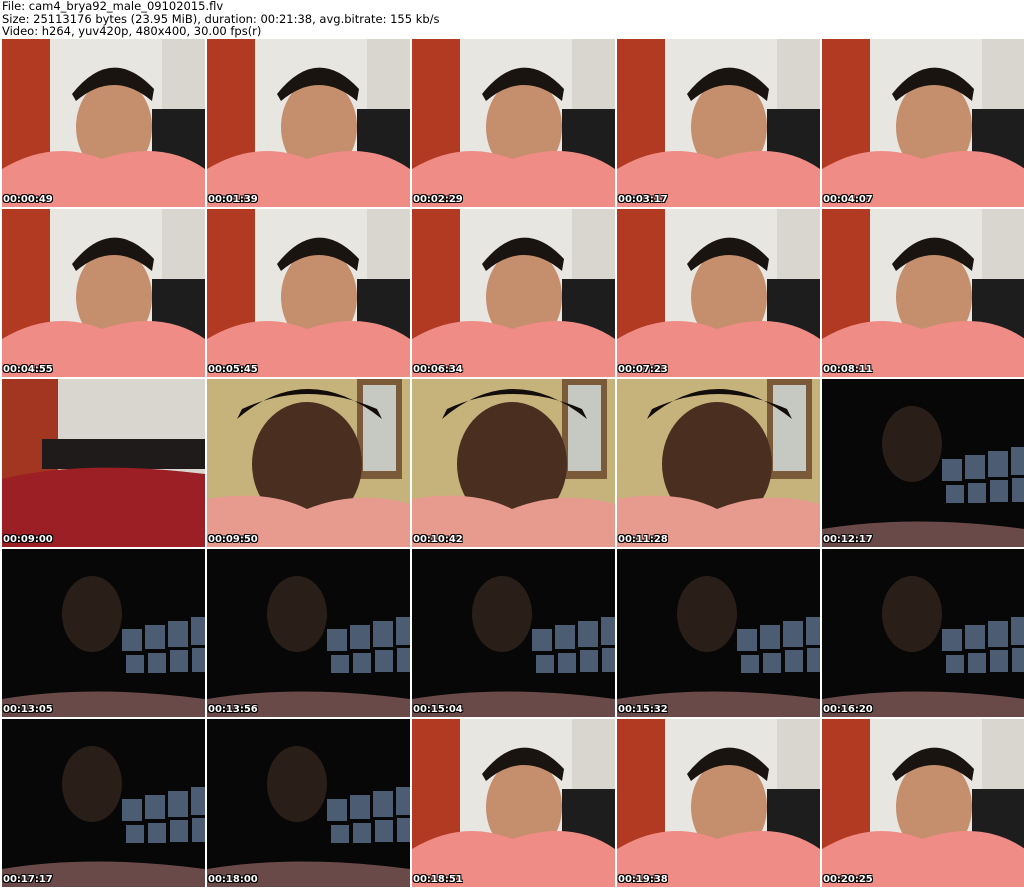 The image size is (1024, 889). What do you see at coordinates (643, 539) in the screenshot?
I see `timestamp-label: 00:11:28` at bounding box center [643, 539].